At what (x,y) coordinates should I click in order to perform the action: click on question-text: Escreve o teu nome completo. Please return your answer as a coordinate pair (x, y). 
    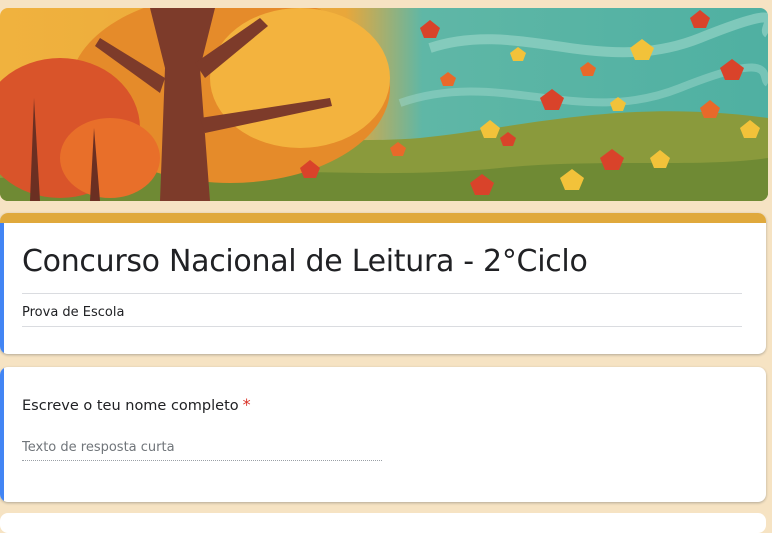
    Looking at the image, I should click on (130, 406).